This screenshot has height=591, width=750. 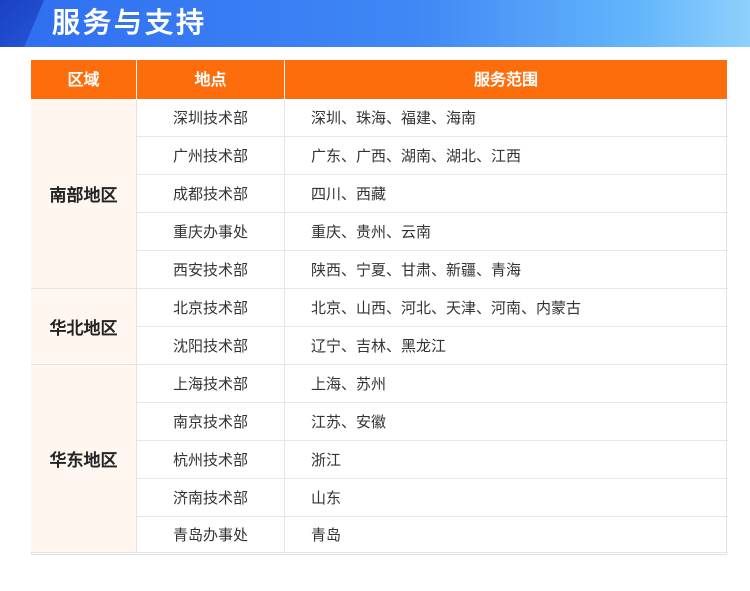 I want to click on service-cell: 山东, so click(x=326, y=498).